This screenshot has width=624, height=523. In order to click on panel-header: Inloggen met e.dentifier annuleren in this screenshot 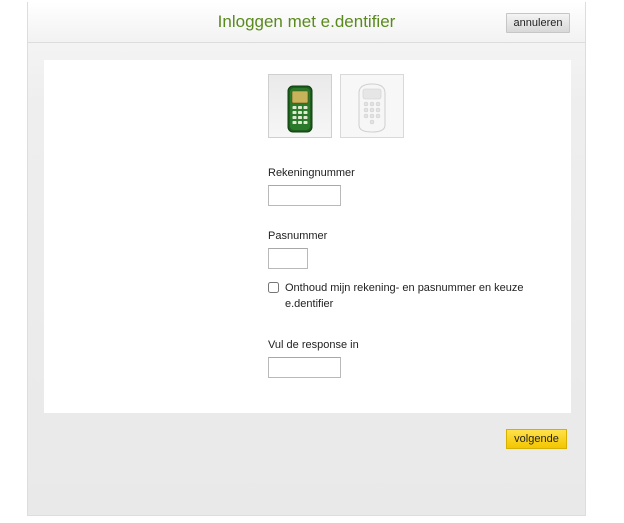, I will do `click(306, 22)`.